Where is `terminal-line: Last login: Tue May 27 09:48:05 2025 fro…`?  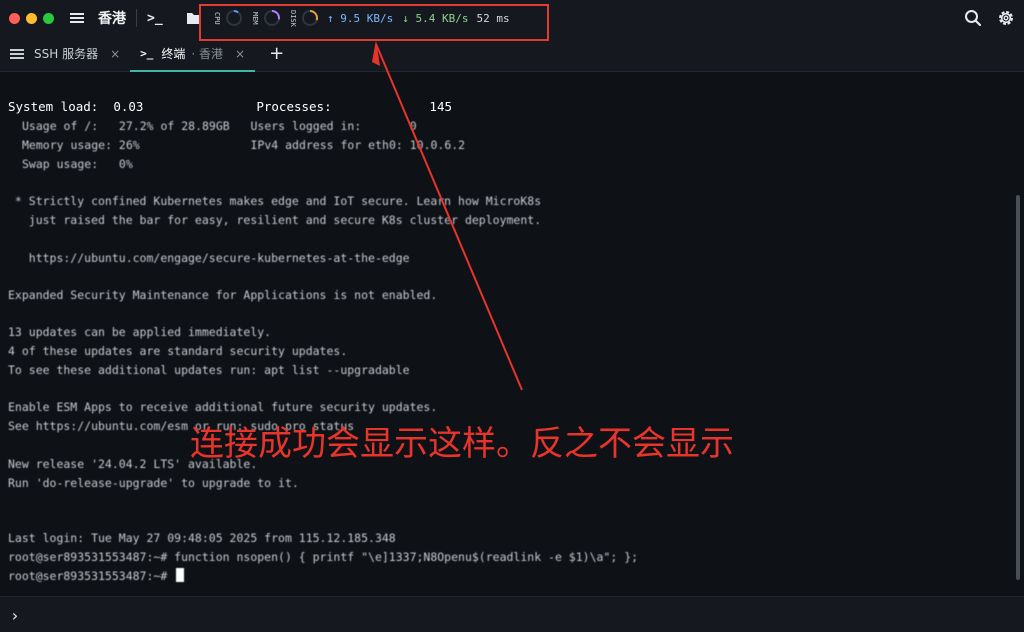
terminal-line: Last login: Tue May 27 09:48:05 2025 fro… is located at coordinates (202, 538).